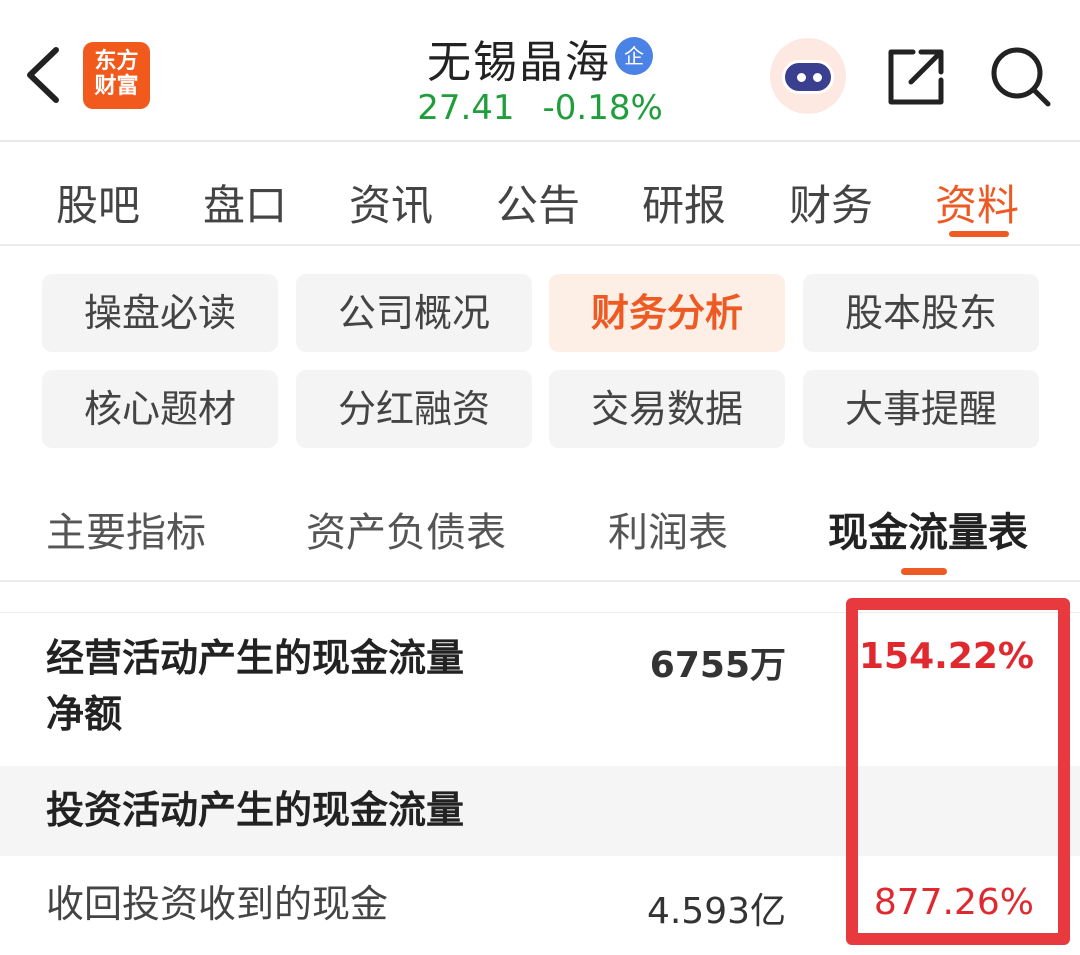  Describe the element at coordinates (160, 409) in the screenshot. I see `chip-core-themes: 核心题材` at that location.